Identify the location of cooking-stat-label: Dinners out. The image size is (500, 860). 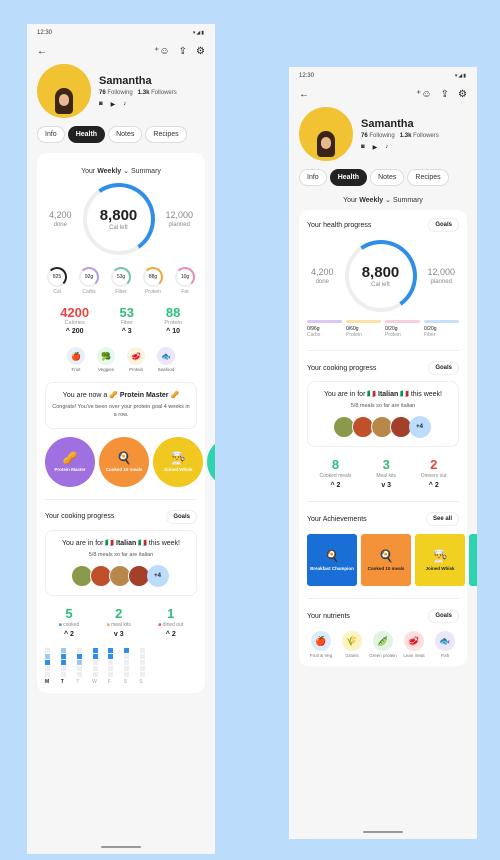
(433, 476).